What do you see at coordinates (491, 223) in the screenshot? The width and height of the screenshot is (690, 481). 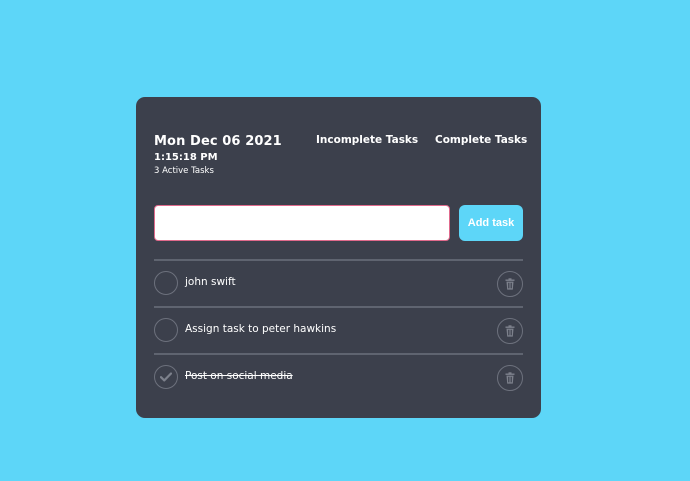 I see `add-task-button: Add task` at bounding box center [491, 223].